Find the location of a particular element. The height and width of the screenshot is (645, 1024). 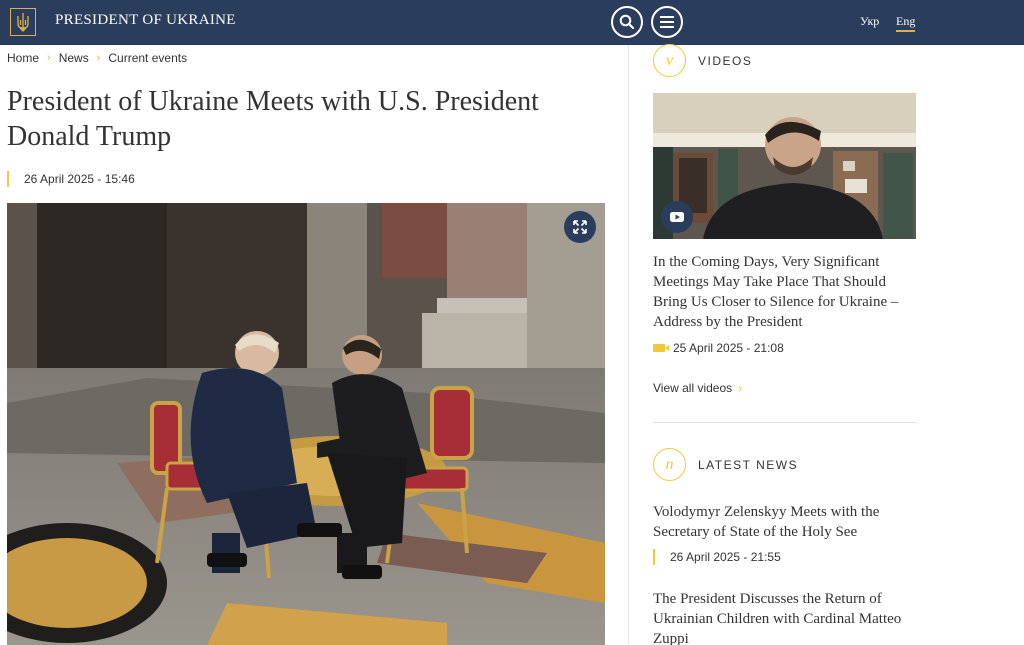

latest-news-section-label: LATEST NEWS is located at coordinates (748, 464).